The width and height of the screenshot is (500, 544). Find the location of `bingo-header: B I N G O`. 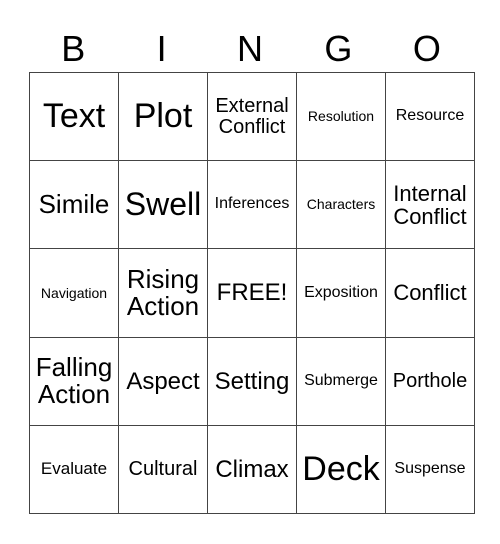

bingo-header: B I N G O is located at coordinates (250, 49).